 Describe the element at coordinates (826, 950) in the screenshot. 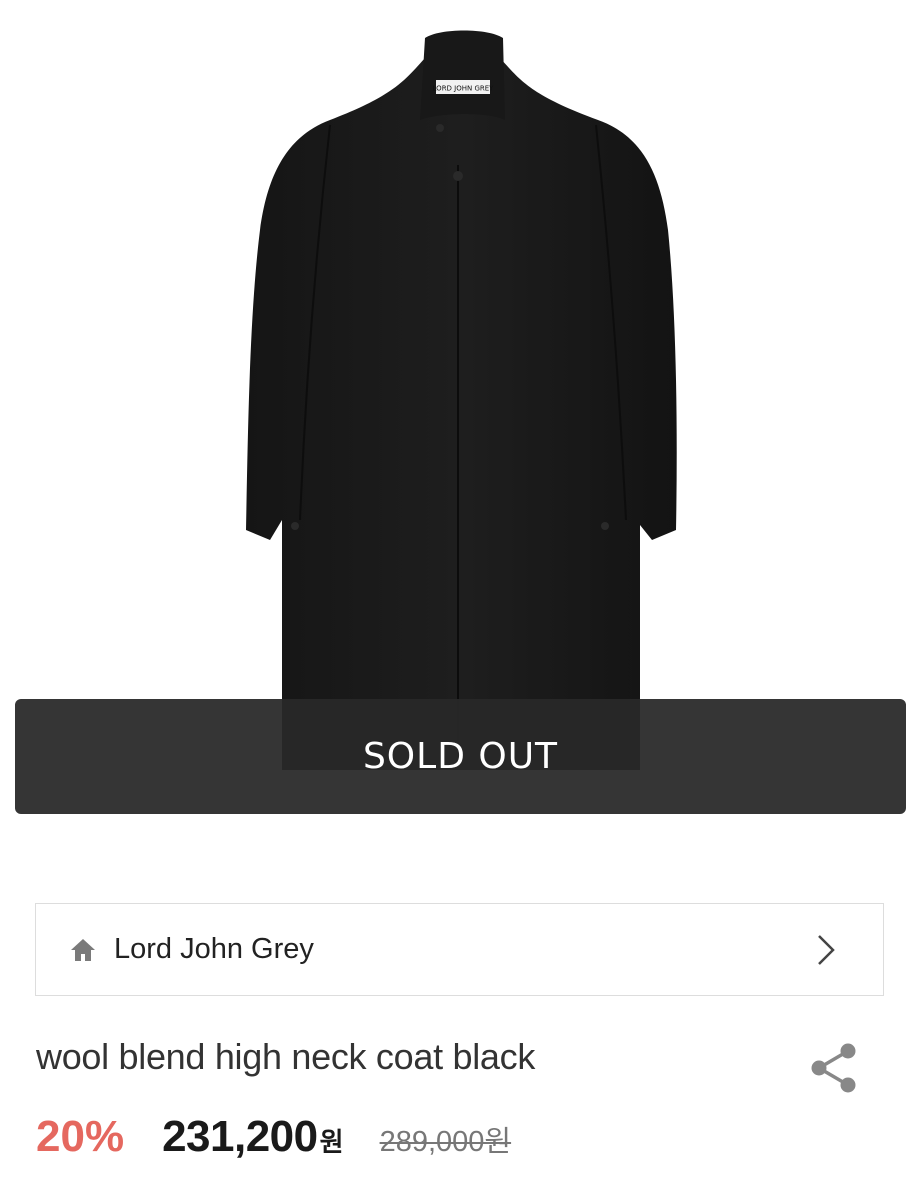

I see `chevron-right-icon` at that location.